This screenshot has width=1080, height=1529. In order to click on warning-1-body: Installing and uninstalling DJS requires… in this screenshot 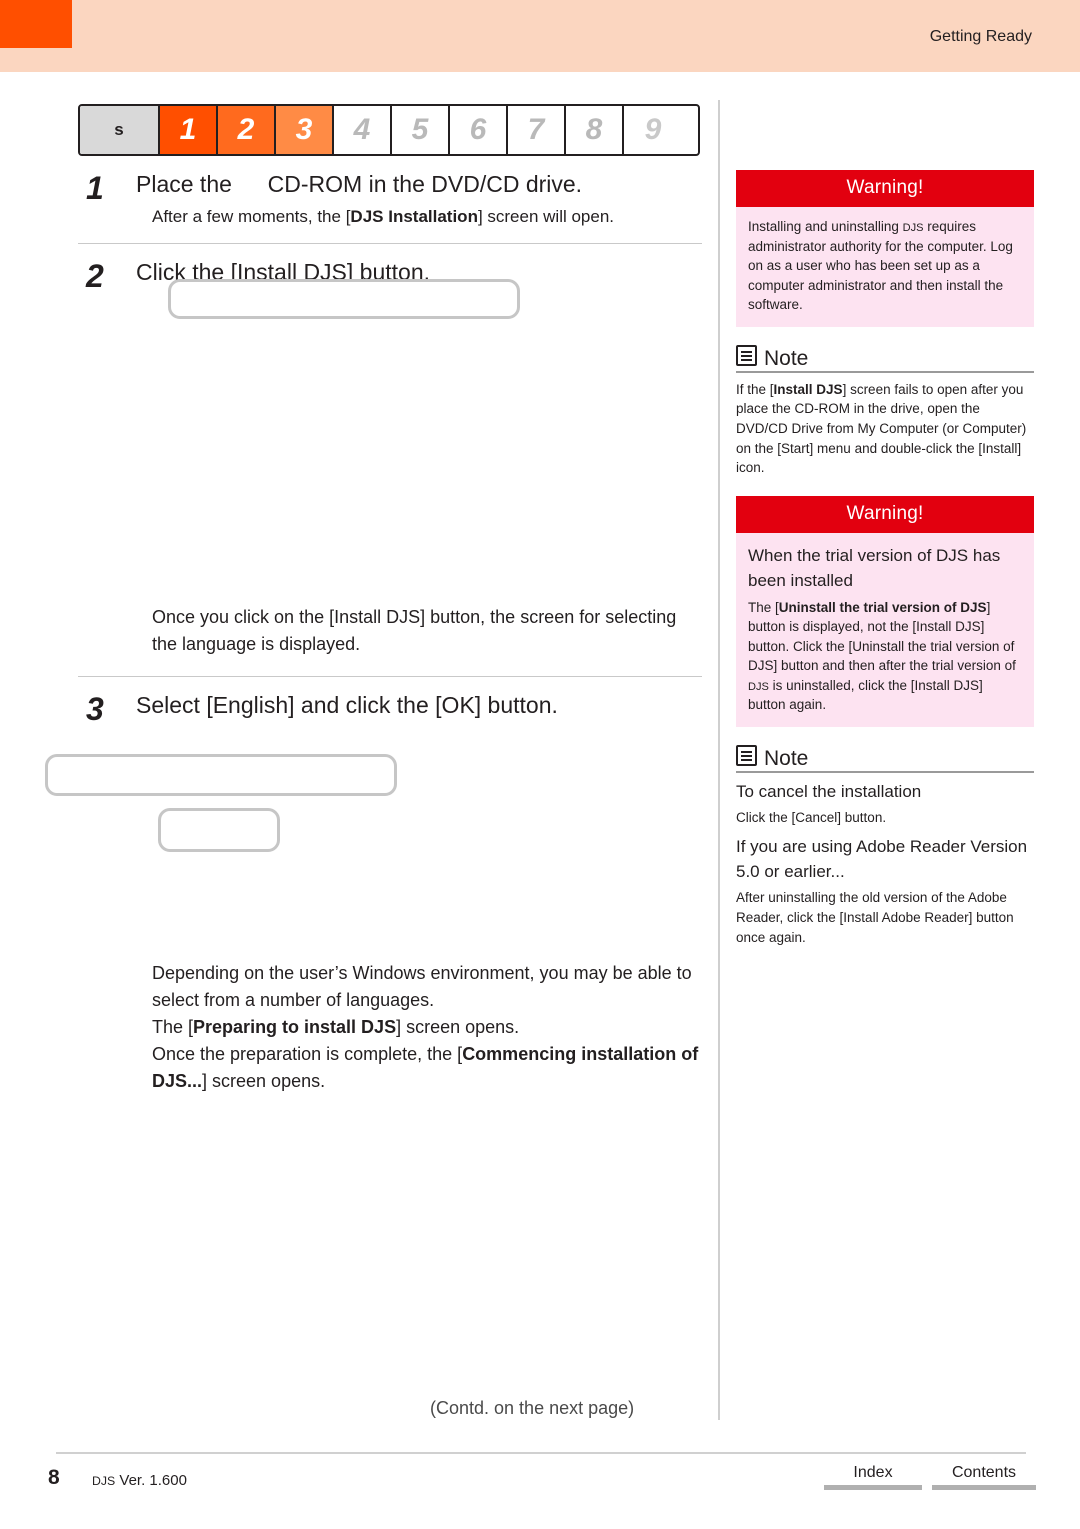, I will do `click(885, 267)`.